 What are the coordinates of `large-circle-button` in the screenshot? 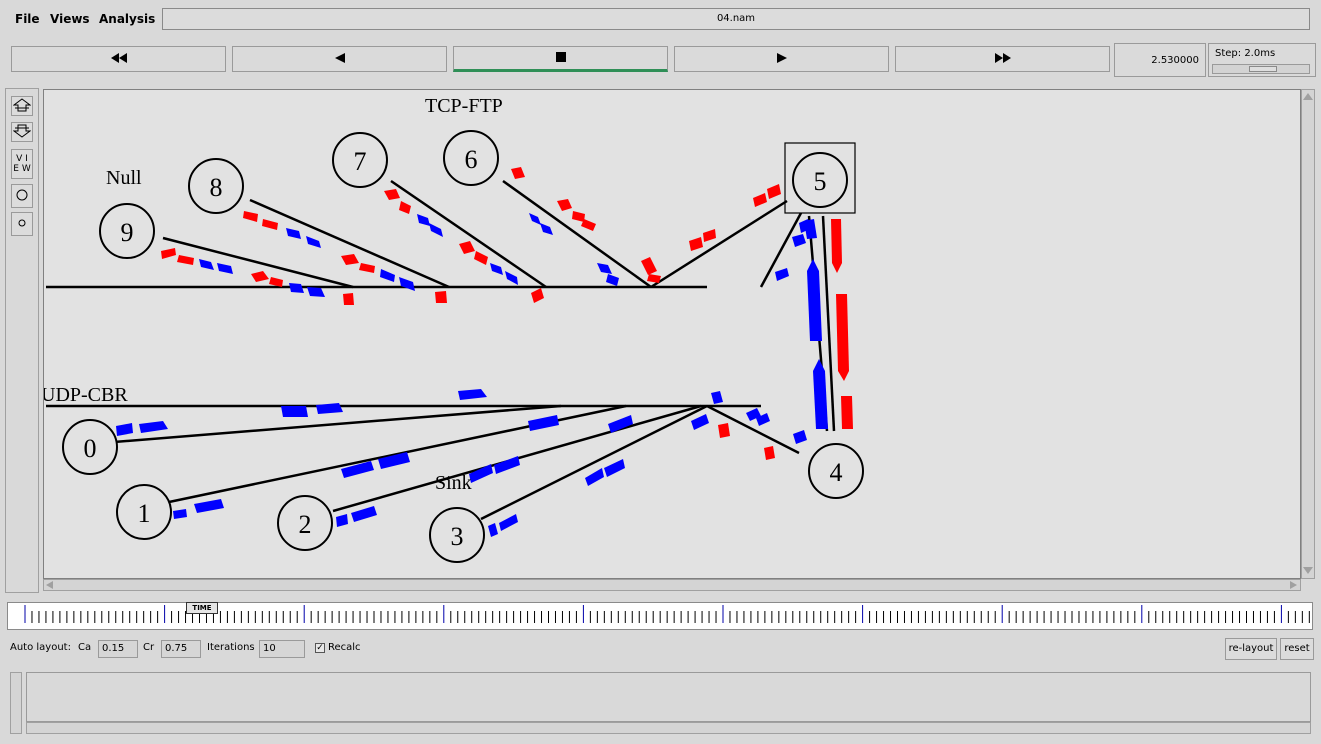 It's located at (22, 196).